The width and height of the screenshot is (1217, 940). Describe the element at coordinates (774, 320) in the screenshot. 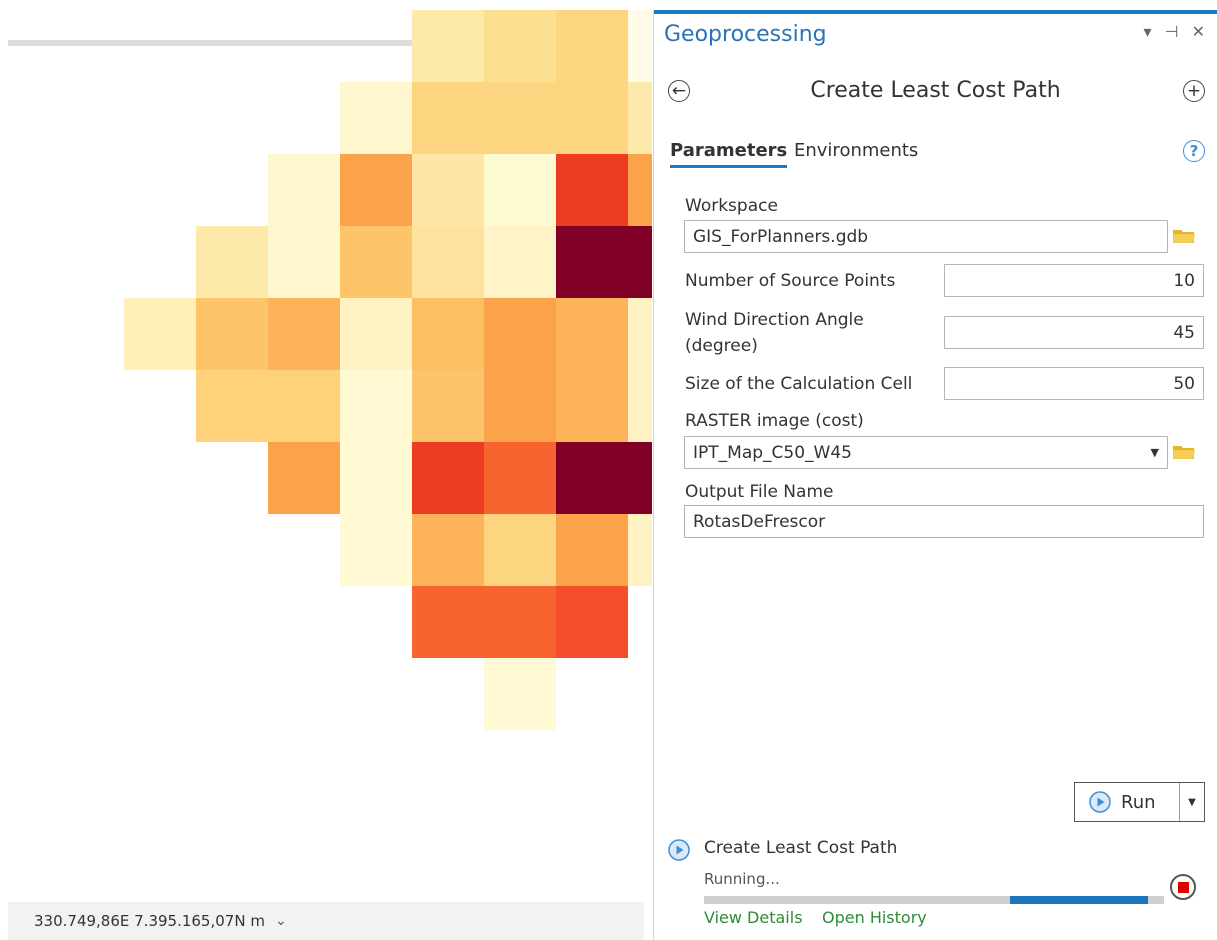

I see `wind-angle-label: Wind Direction Angle` at that location.